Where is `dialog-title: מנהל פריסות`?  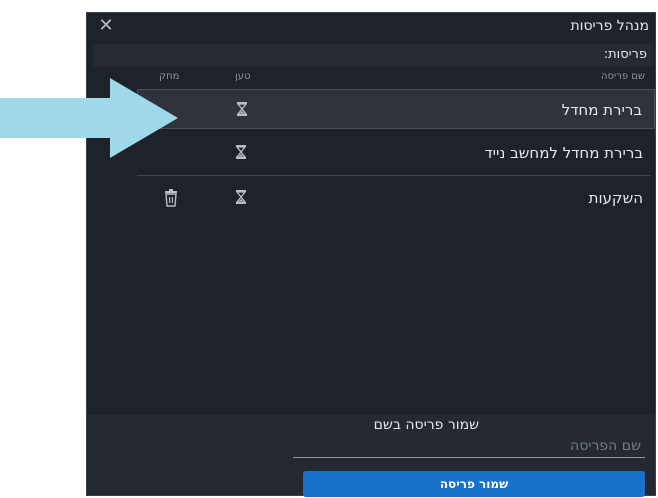 dialog-title: מנהל פריסות is located at coordinates (609, 26).